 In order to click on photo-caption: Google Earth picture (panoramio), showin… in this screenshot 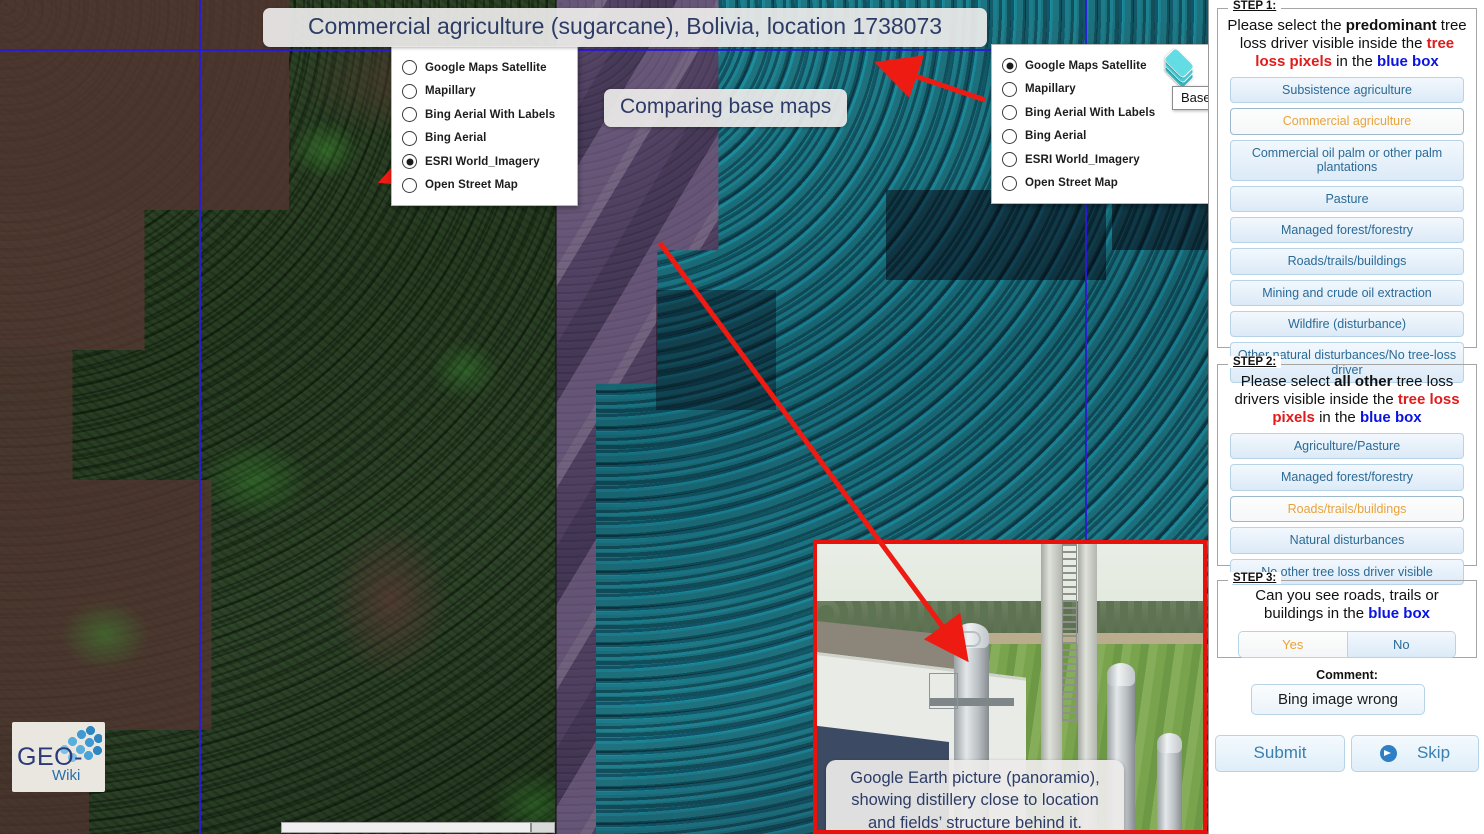, I will do `click(975, 795)`.